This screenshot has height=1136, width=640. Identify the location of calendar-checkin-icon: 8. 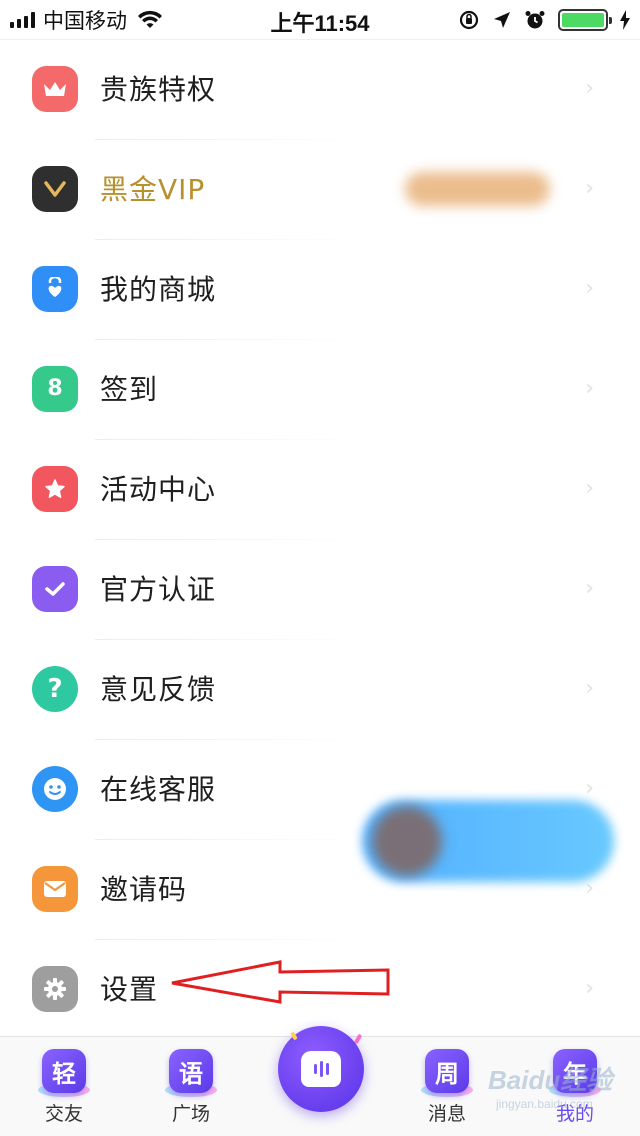
(55, 389).